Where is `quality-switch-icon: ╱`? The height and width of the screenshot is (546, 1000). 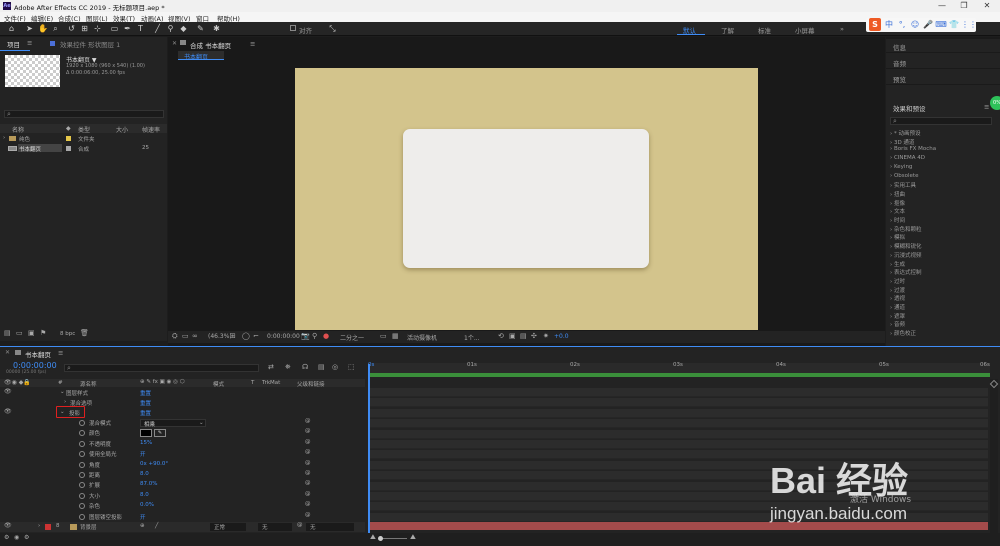
quality-switch-icon: ╱ is located at coordinates (156, 526).